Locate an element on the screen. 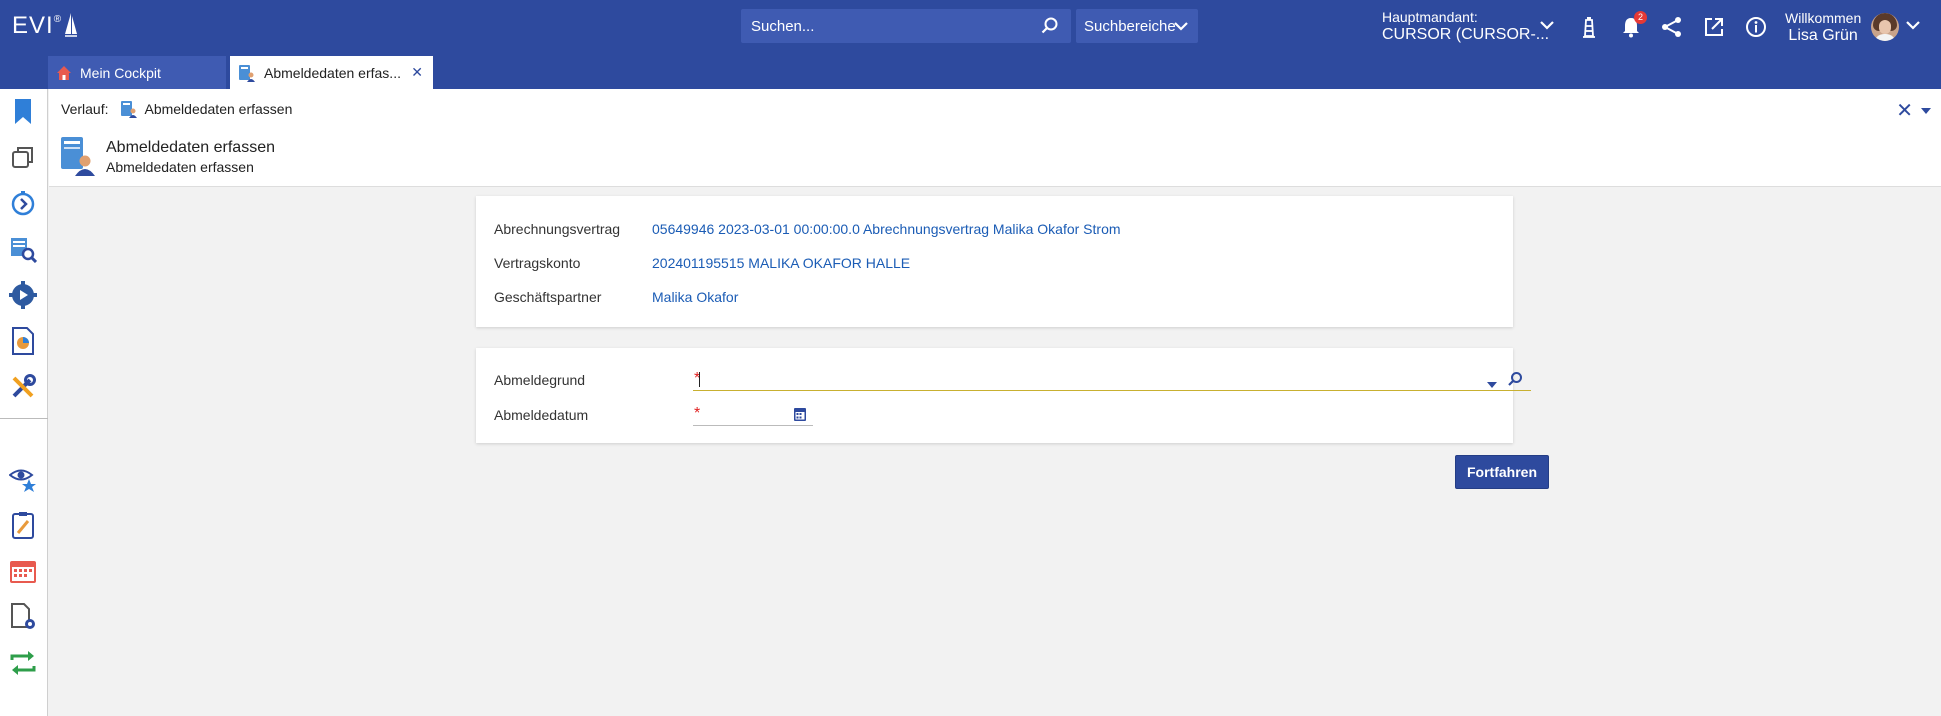 Image resolution: width=1941 pixels, height=716 pixels. date-field is located at coordinates (753, 415).